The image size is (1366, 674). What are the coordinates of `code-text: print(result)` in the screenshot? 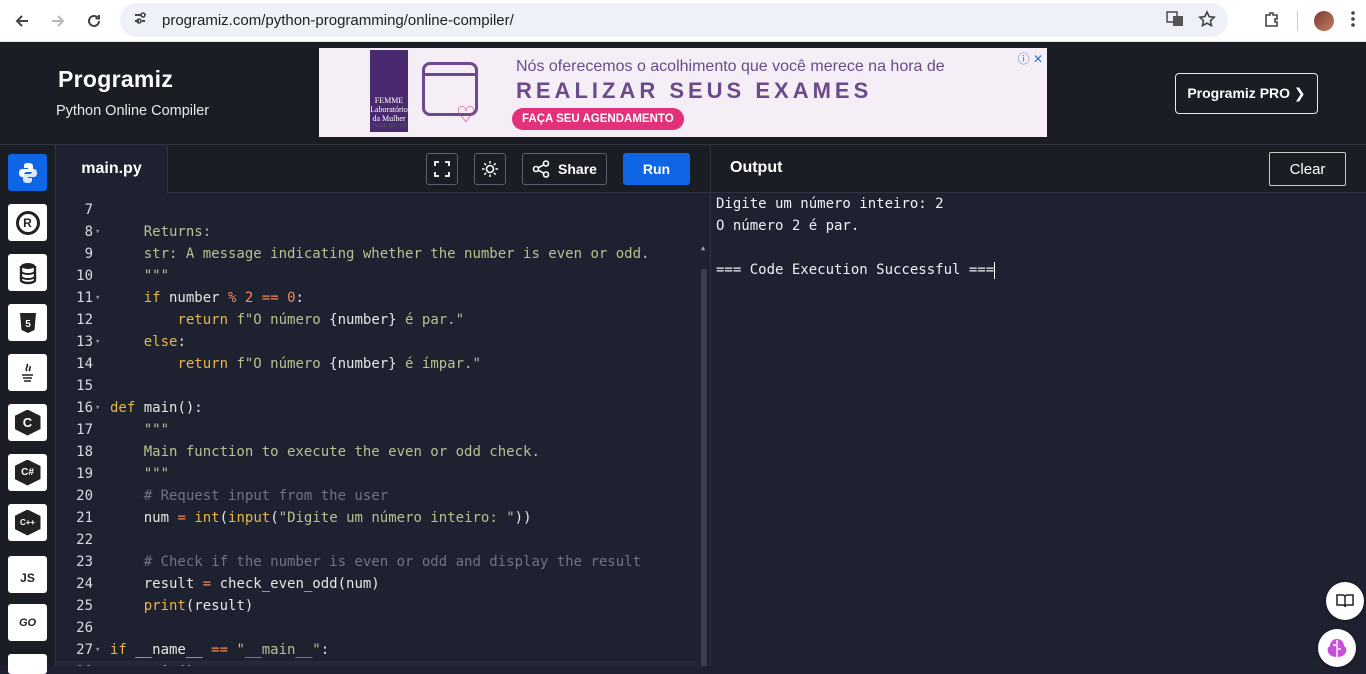 It's located at (198, 606).